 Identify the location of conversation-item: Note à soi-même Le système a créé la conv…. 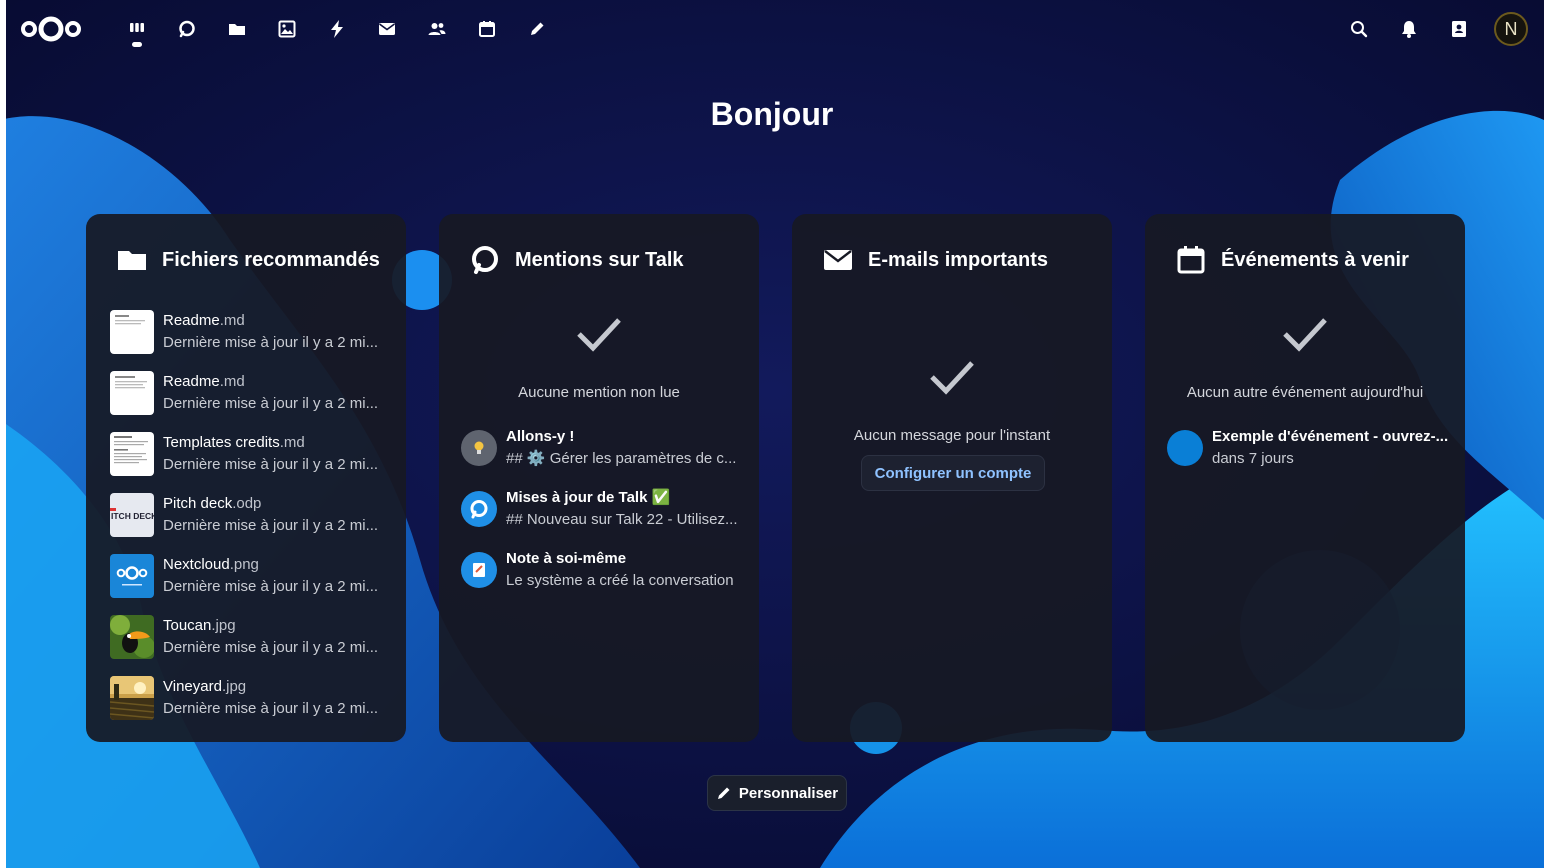
(606, 570).